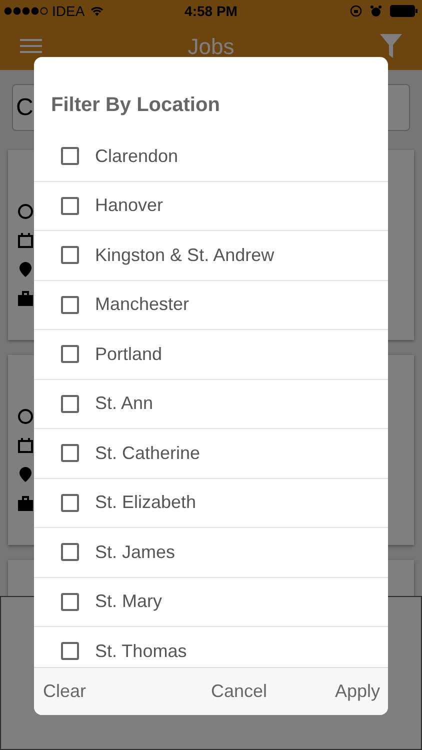 This screenshot has width=422, height=750. I want to click on option-label: St. Thomas, so click(141, 651).